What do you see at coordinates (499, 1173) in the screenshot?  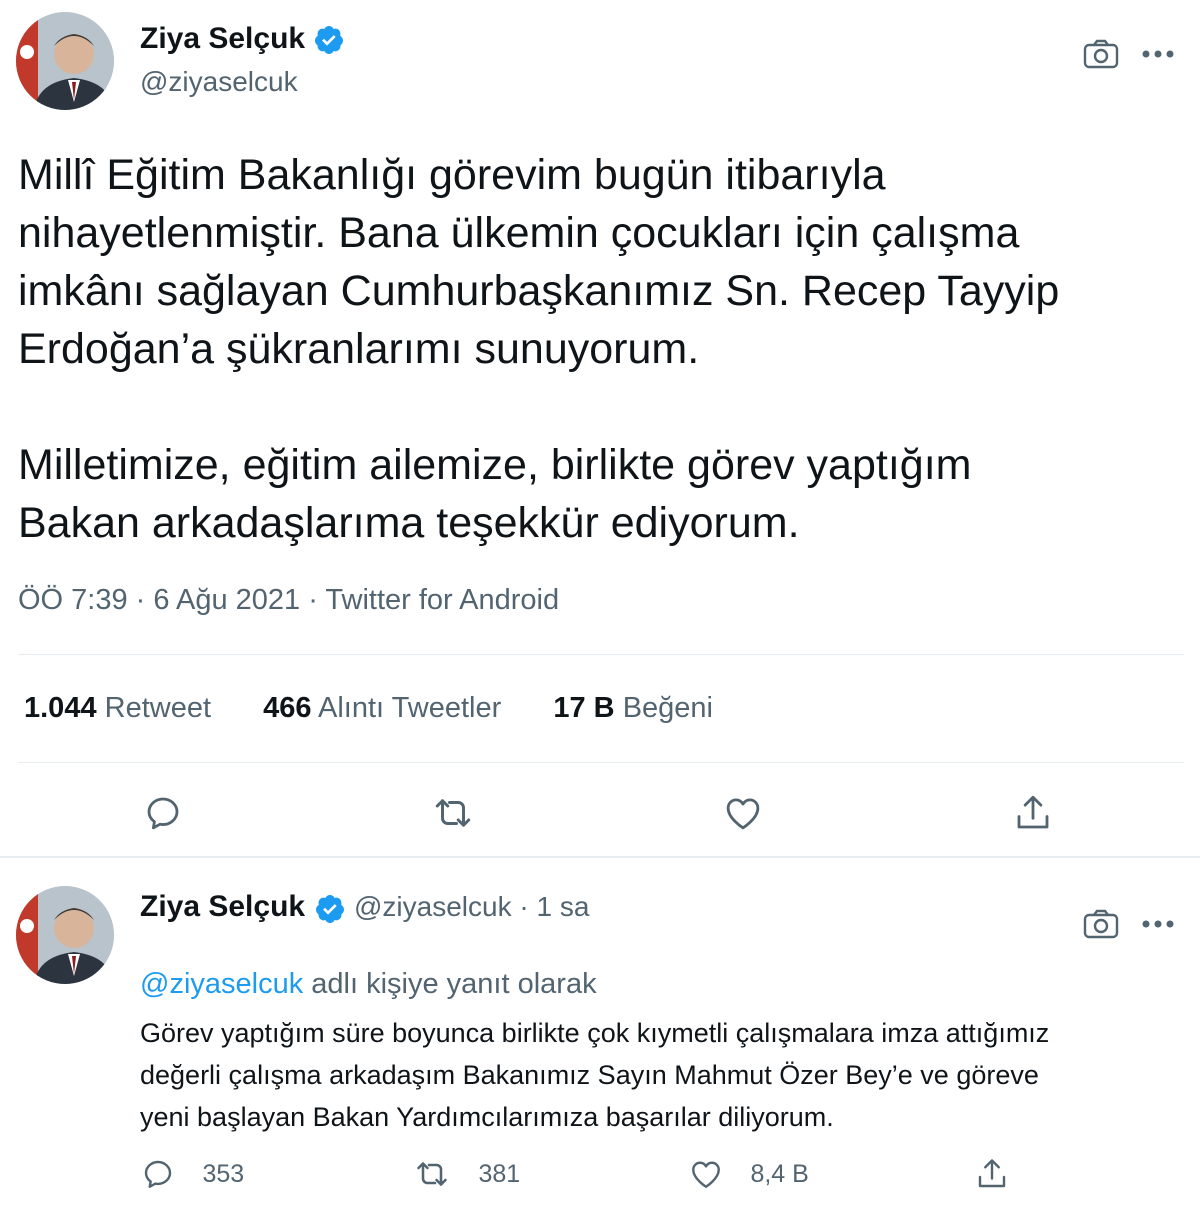 I see `retweet-count: 381` at bounding box center [499, 1173].